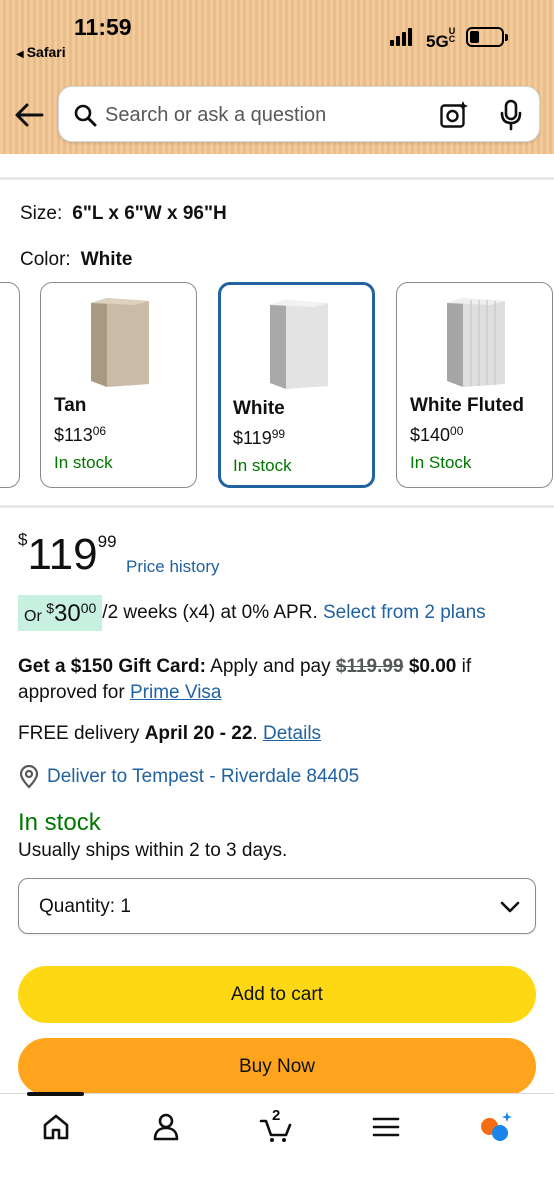  I want to click on size-label: Size:, so click(41, 213).